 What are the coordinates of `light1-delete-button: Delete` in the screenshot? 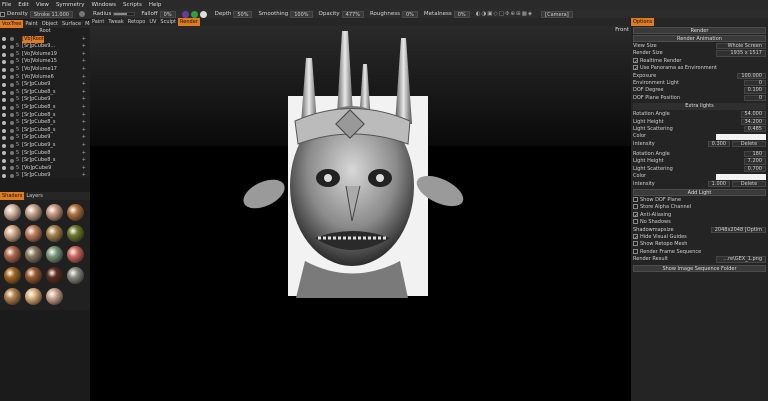 It's located at (749, 144).